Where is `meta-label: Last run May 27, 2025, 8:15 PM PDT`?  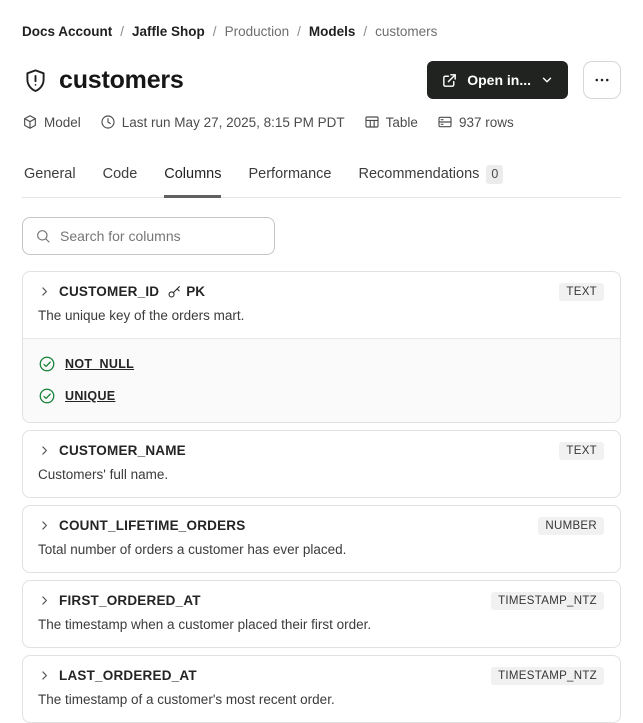 meta-label: Last run May 27, 2025, 8:15 PM PDT is located at coordinates (233, 122).